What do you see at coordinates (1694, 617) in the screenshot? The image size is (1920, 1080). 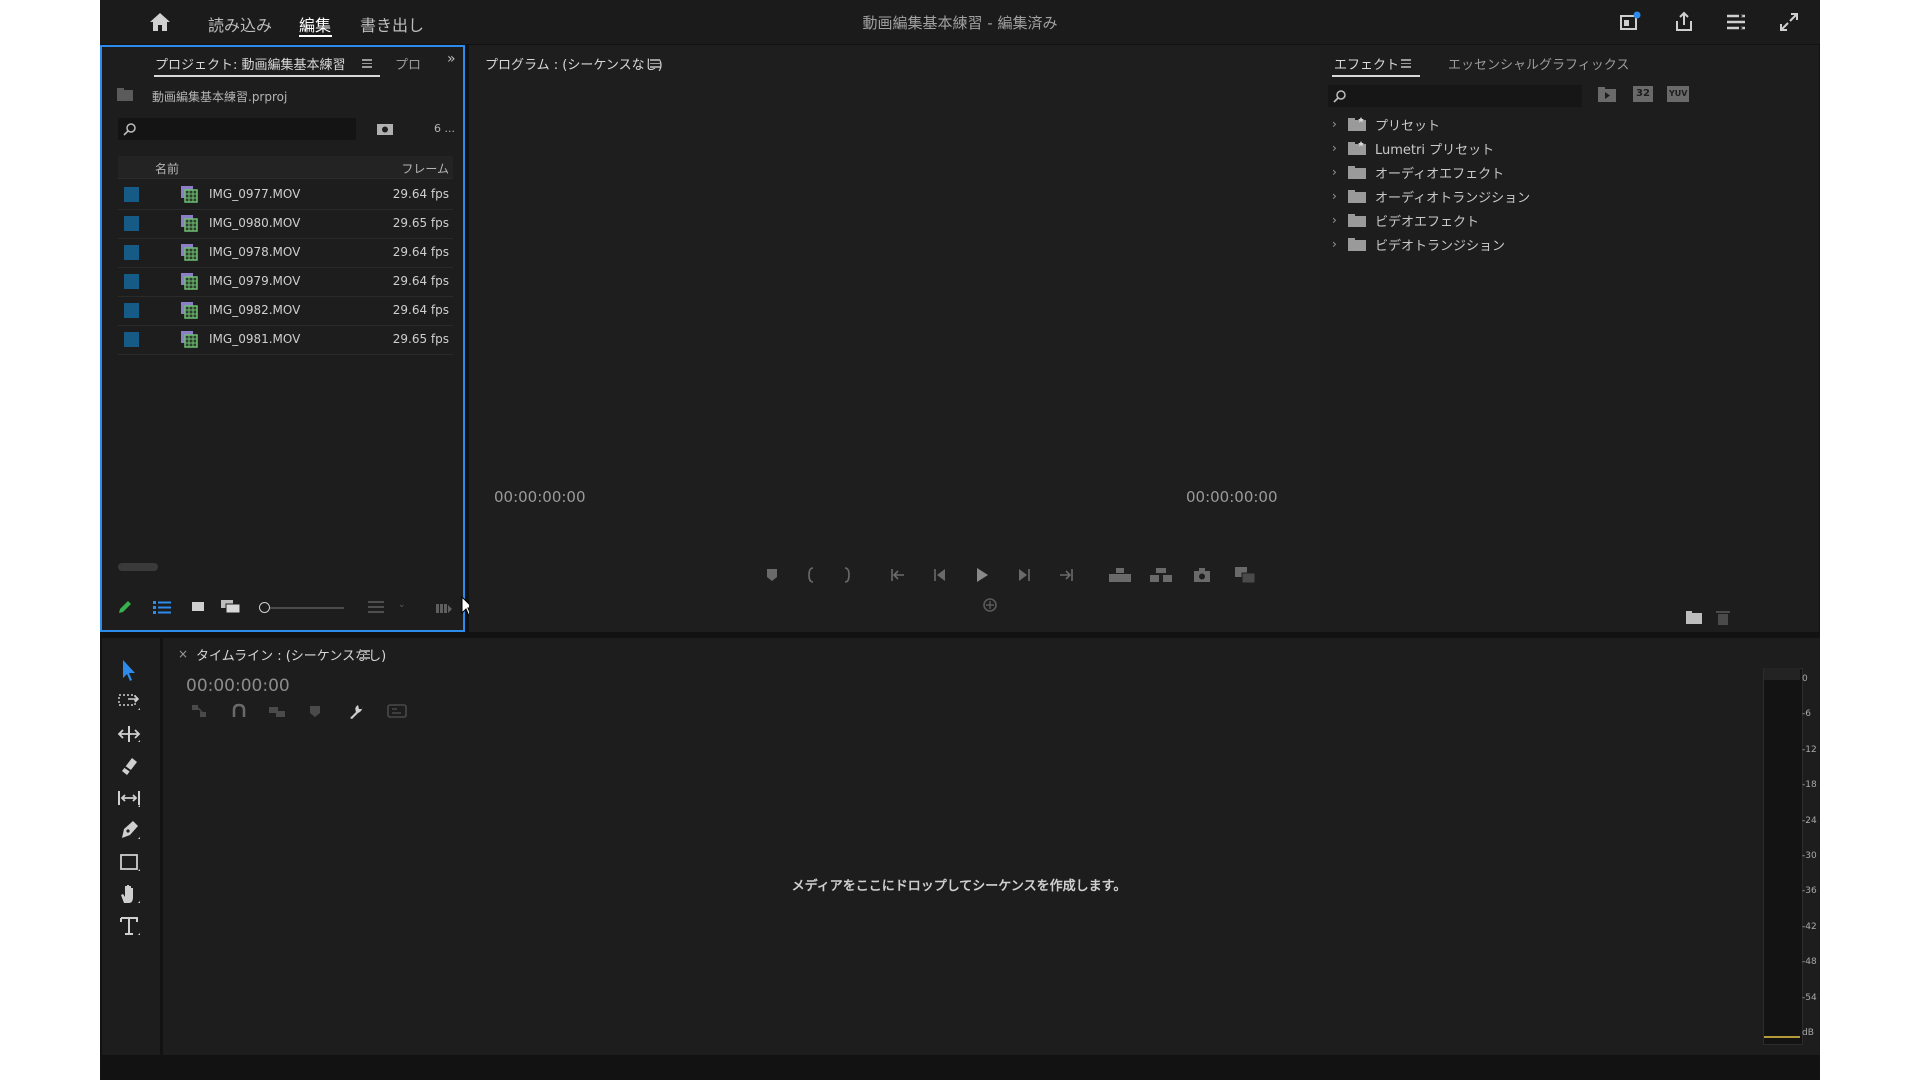 I see `new-custom-bin-icon` at bounding box center [1694, 617].